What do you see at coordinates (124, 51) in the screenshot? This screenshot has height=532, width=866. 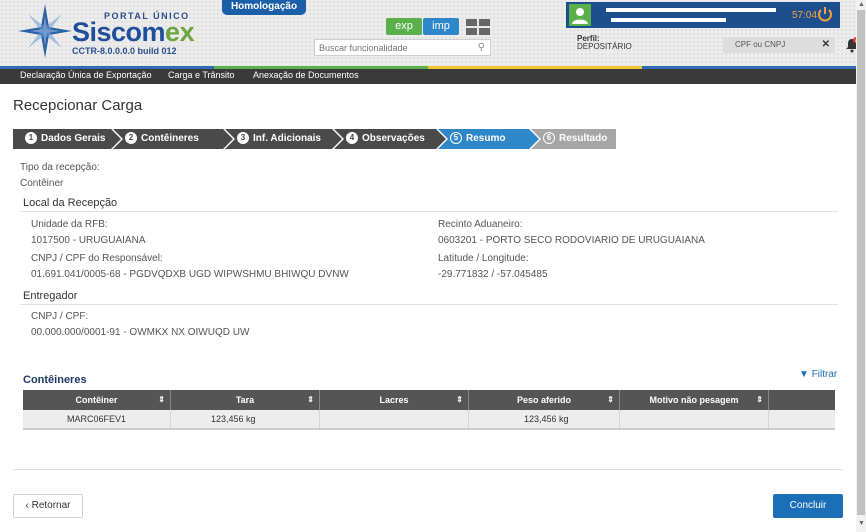 I see `build-version: CCTR-8.0.0.0.0 build 012` at bounding box center [124, 51].